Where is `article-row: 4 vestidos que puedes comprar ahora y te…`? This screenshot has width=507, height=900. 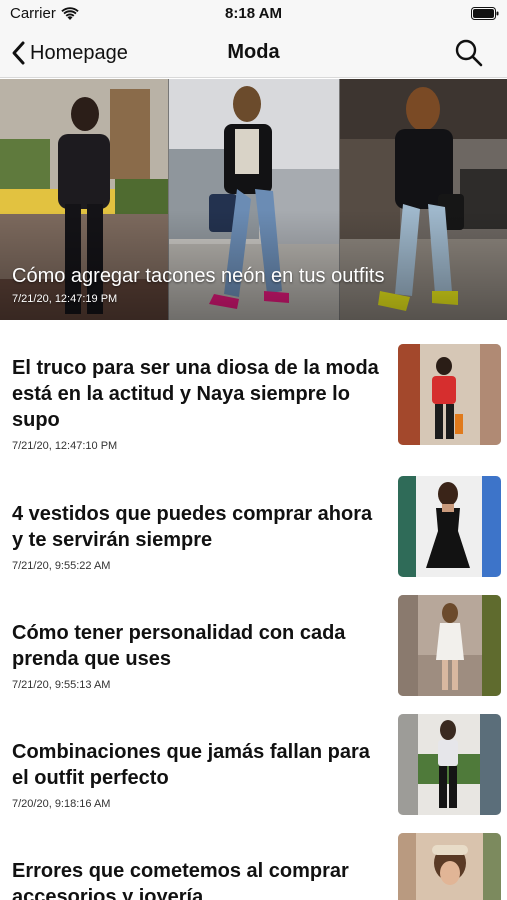
article-row: 4 vestidos que puedes comprar ahora y te… is located at coordinates (253, 531).